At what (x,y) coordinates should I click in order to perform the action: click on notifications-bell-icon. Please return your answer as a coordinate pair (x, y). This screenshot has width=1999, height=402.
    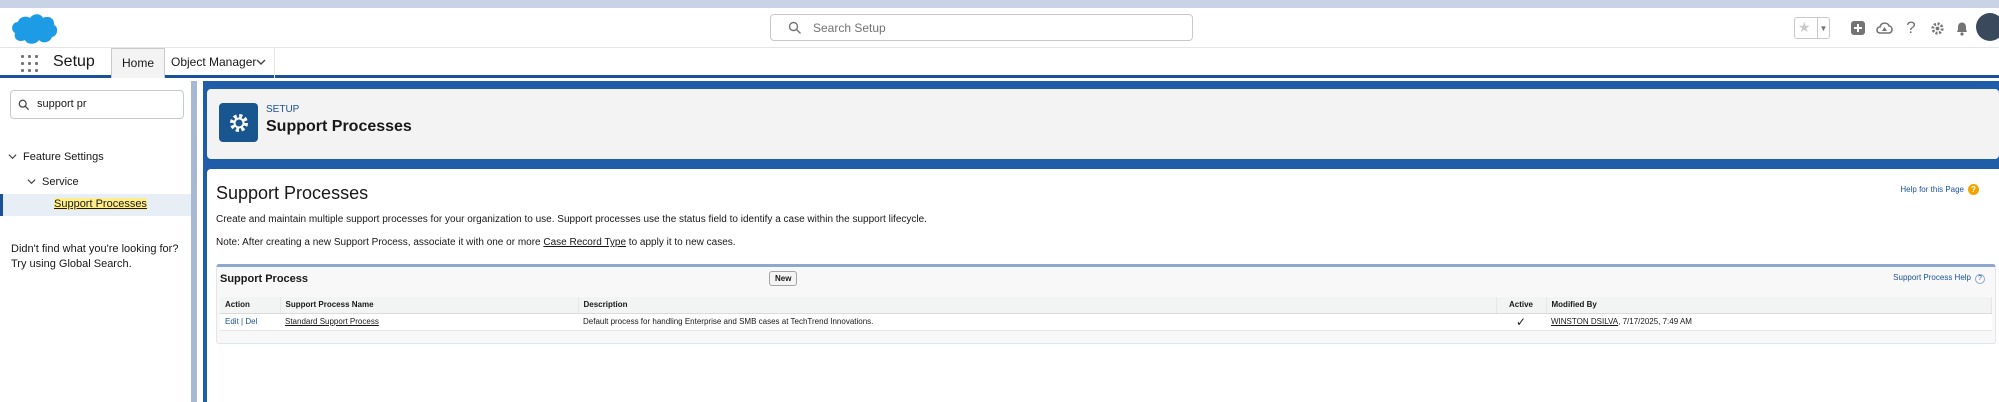
    Looking at the image, I should click on (1962, 28).